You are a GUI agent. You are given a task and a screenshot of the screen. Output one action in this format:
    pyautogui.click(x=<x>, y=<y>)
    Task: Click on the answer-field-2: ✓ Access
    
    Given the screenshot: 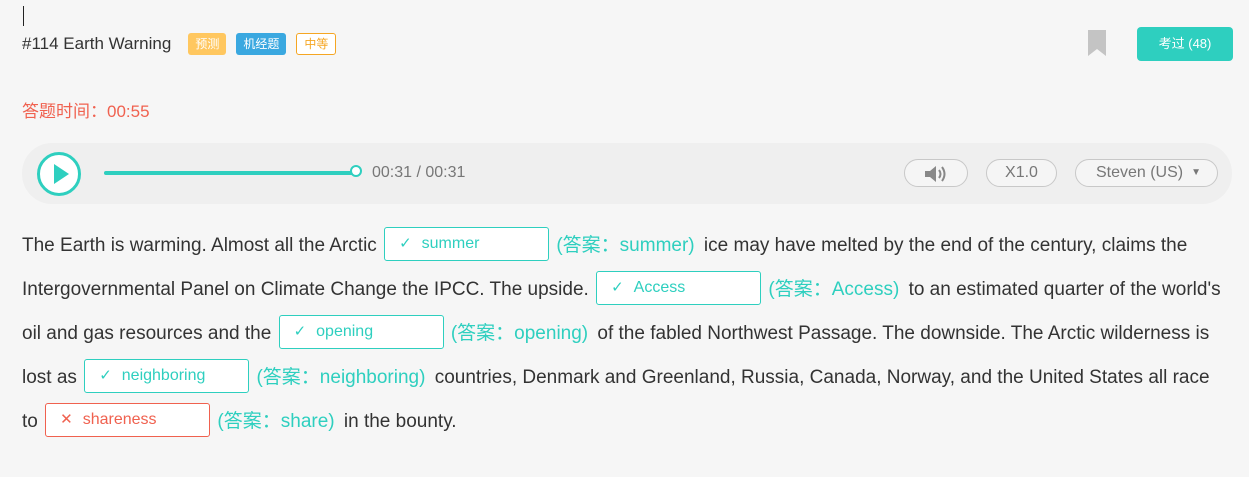 What is the action you would take?
    pyautogui.click(x=679, y=287)
    